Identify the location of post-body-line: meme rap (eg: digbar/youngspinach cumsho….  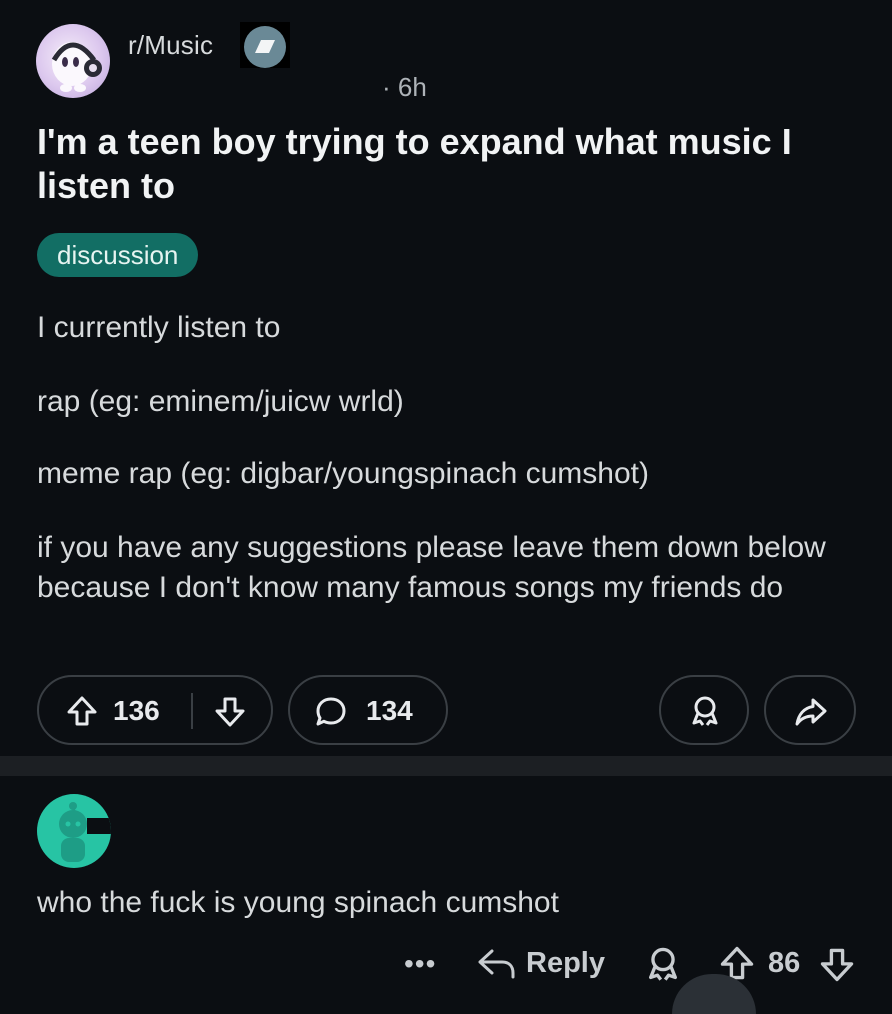
(343, 473).